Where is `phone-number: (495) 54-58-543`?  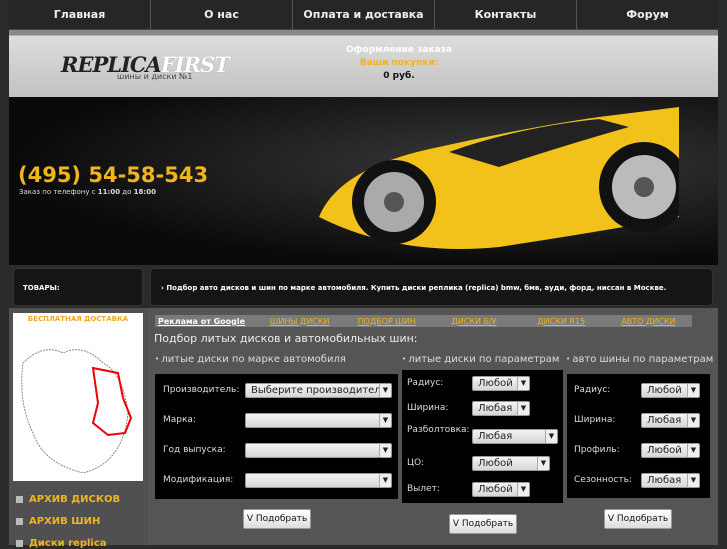 phone-number: (495) 54-58-543 is located at coordinates (113, 175).